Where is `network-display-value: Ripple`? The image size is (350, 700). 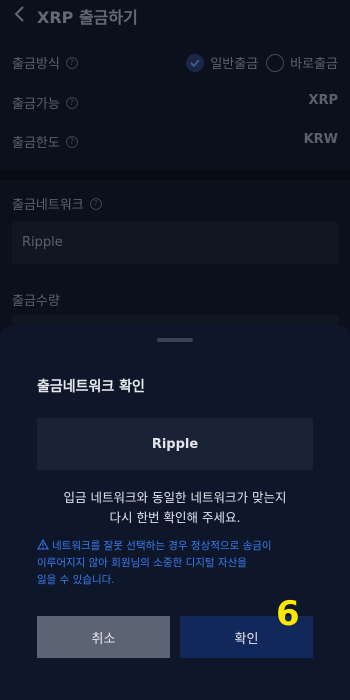
network-display-value: Ripple is located at coordinates (175, 444).